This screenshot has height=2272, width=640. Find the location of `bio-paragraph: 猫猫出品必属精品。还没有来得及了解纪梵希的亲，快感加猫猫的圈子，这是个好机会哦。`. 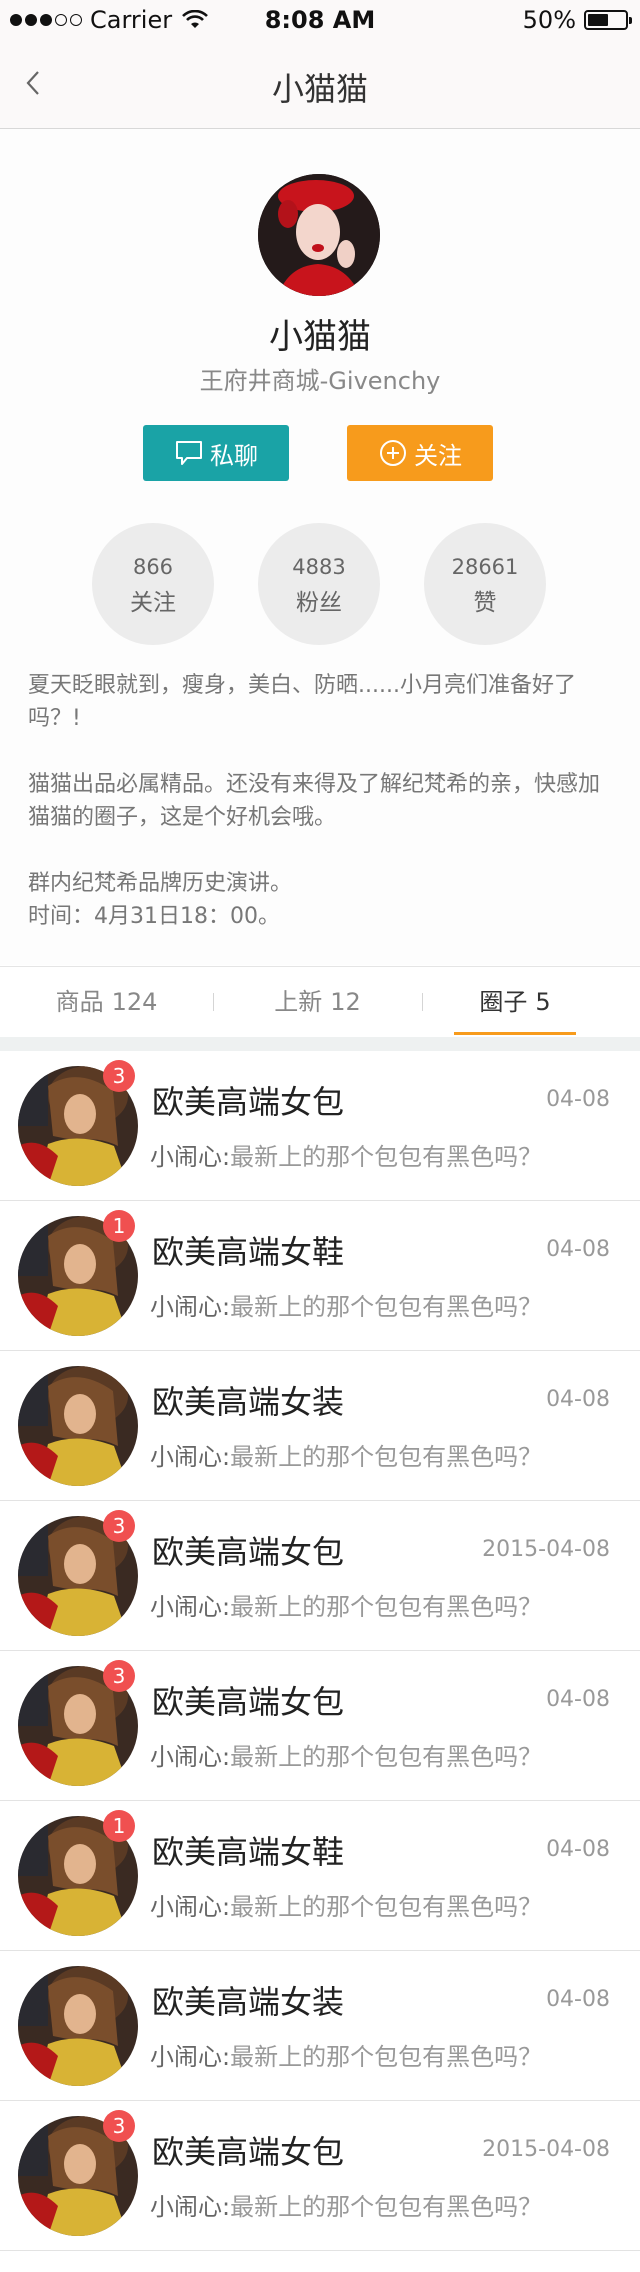

bio-paragraph: 猫猫出品必属精品。还没有来得及了解纪梵希的亲，快感加猫猫的圈子，这是个好机会哦。 is located at coordinates (314, 801).